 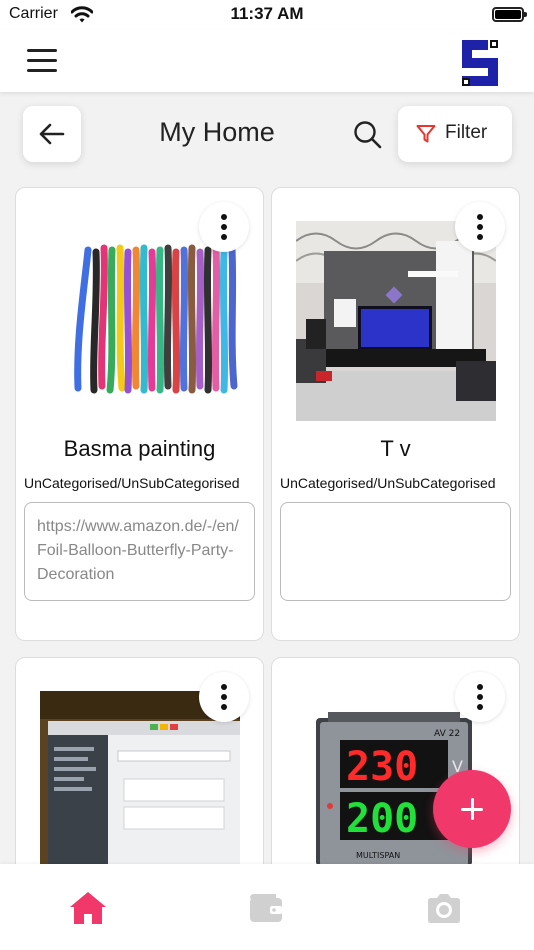 I want to click on wallet-icon, so click(x=266, y=908).